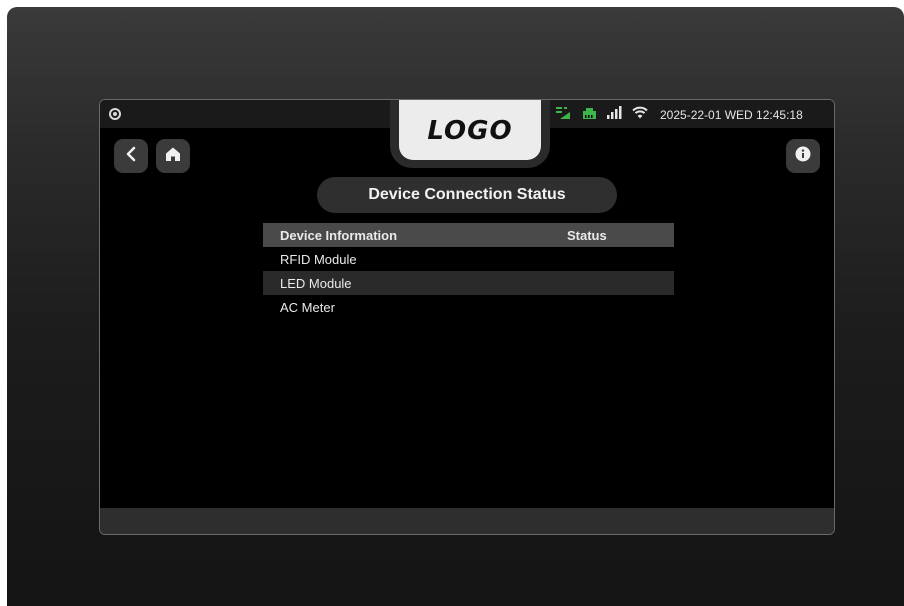 This screenshot has height=606, width=904. What do you see at coordinates (468, 307) in the screenshot?
I see `table-row: AC Meter` at bounding box center [468, 307].